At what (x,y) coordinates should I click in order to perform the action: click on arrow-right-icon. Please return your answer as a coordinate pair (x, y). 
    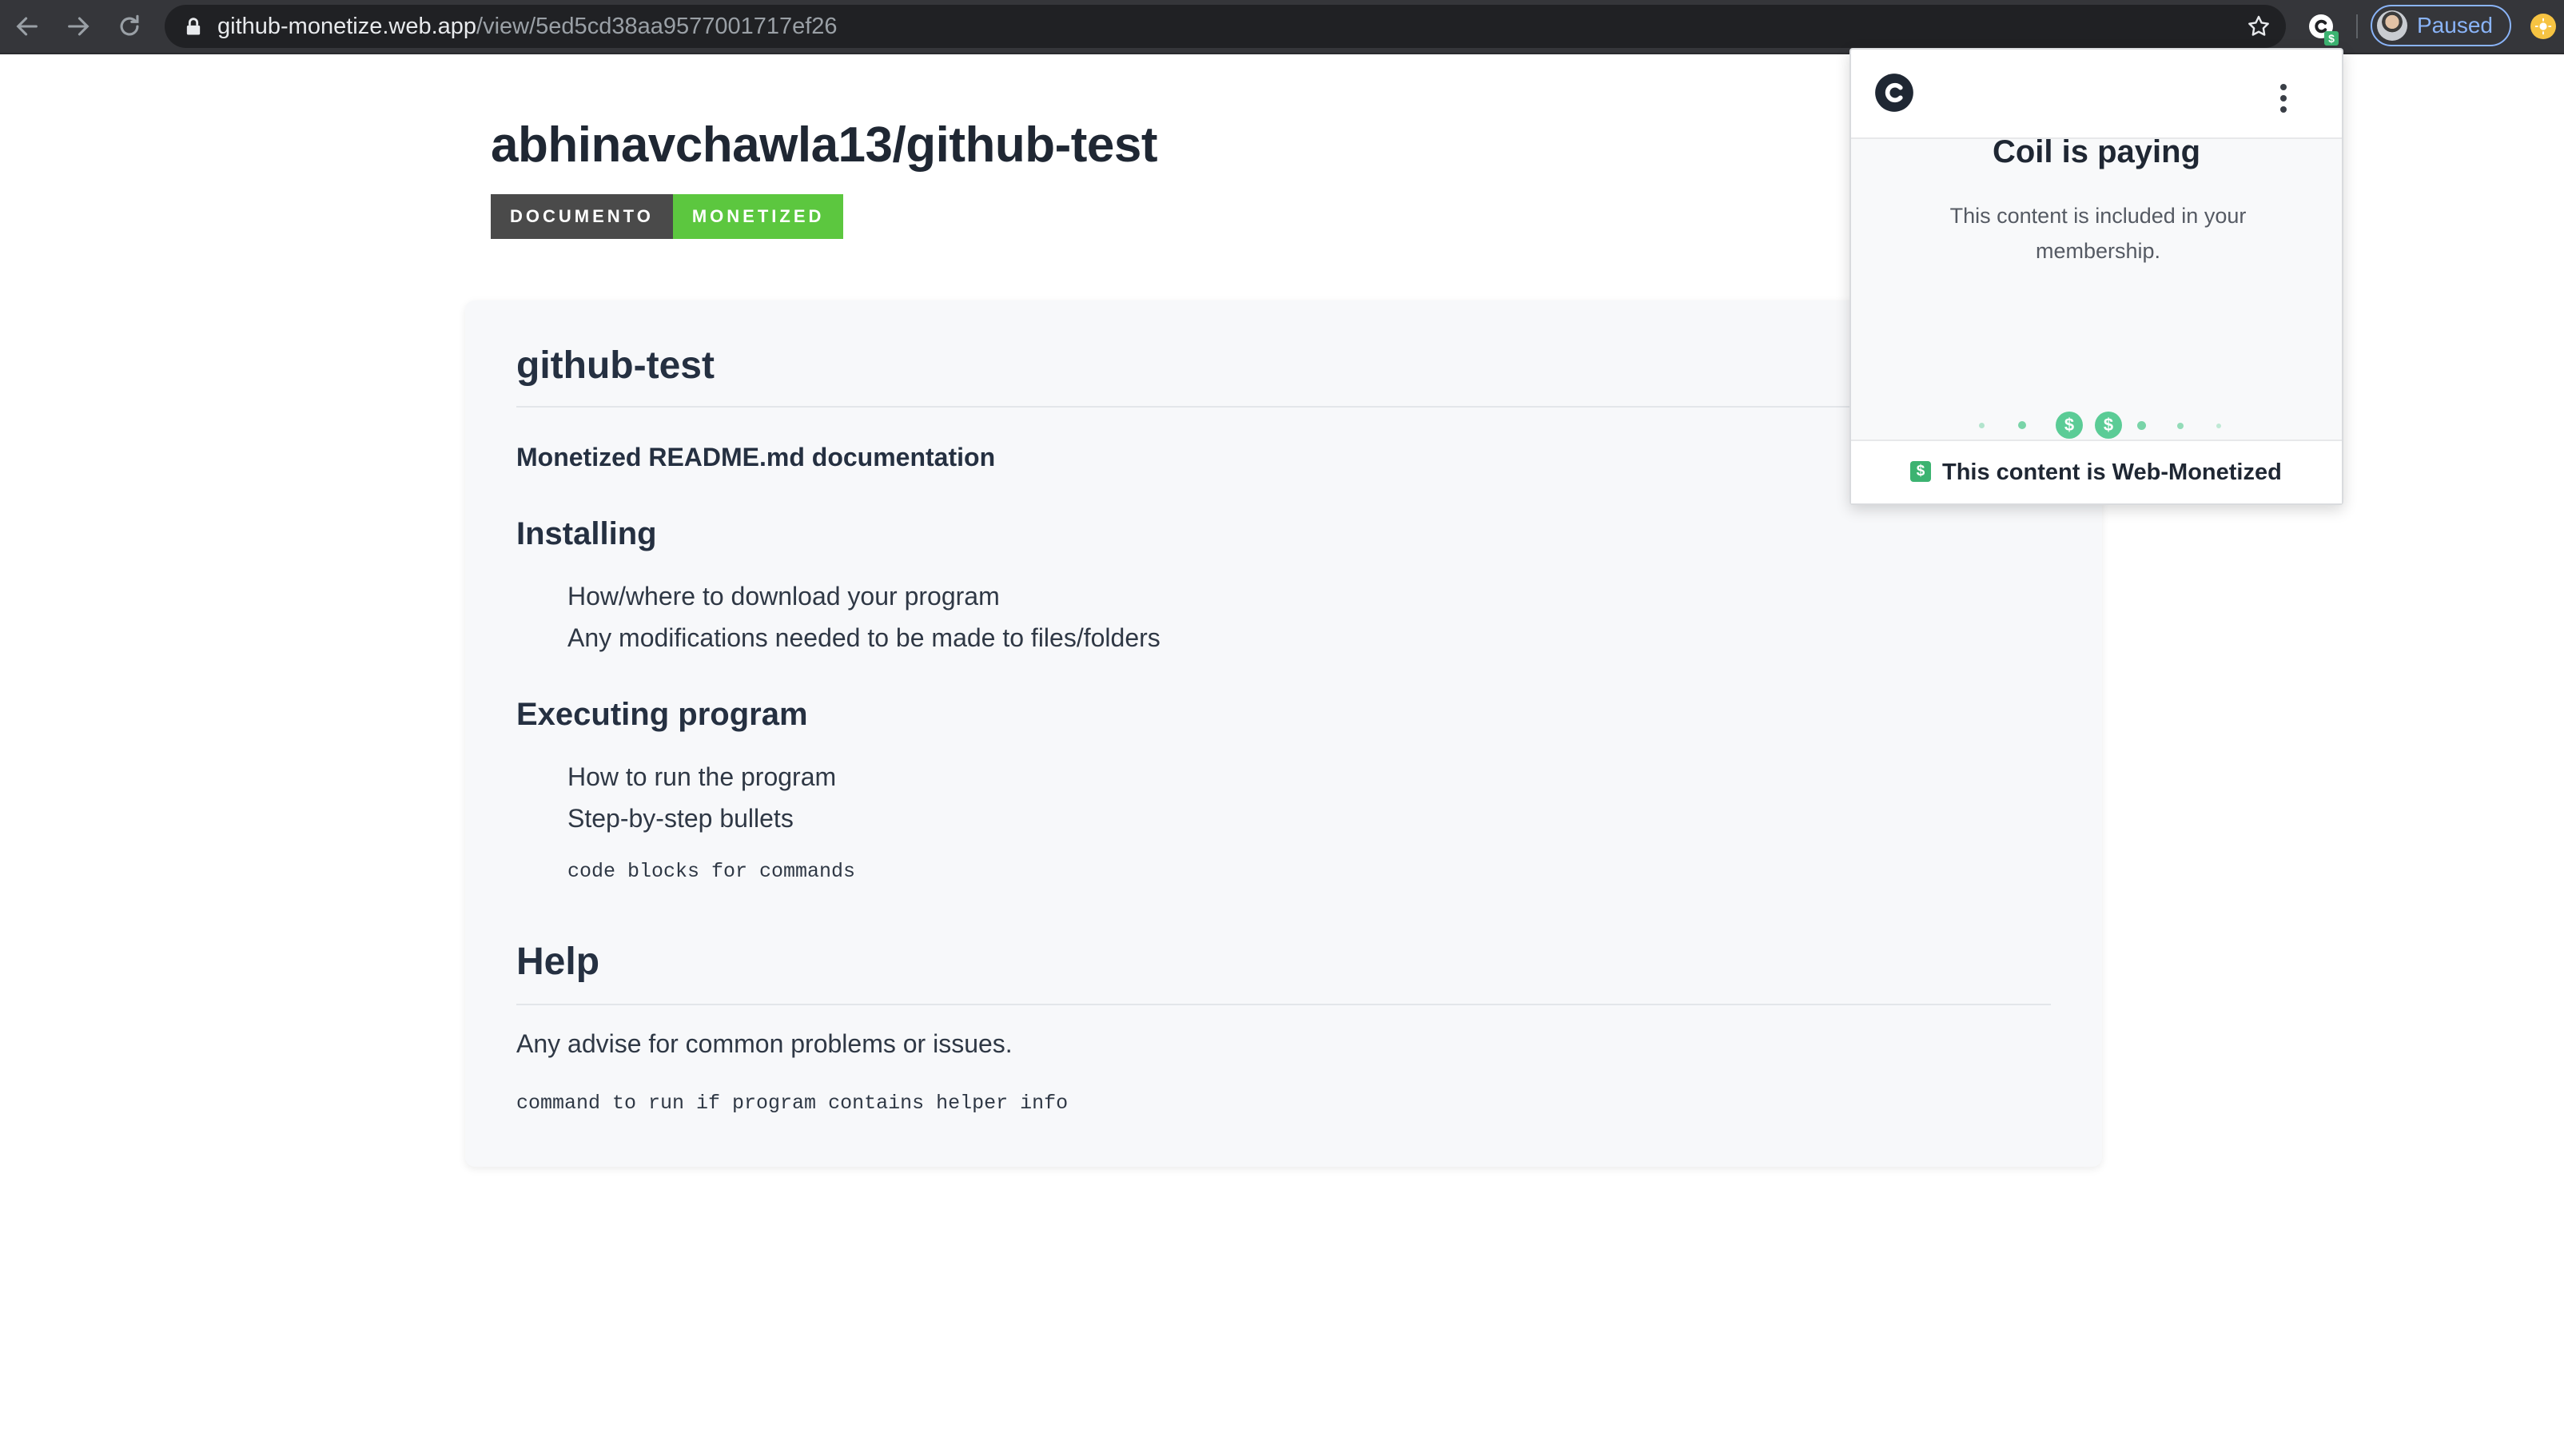
    Looking at the image, I should click on (79, 26).